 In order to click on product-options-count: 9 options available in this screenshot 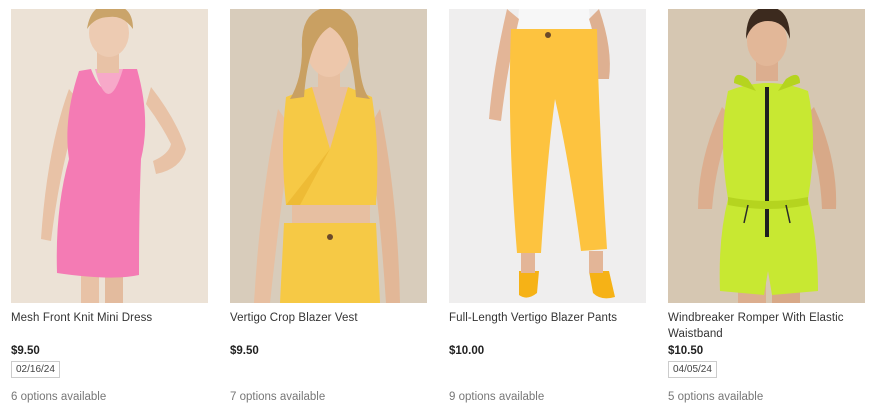, I will do `click(497, 397)`.